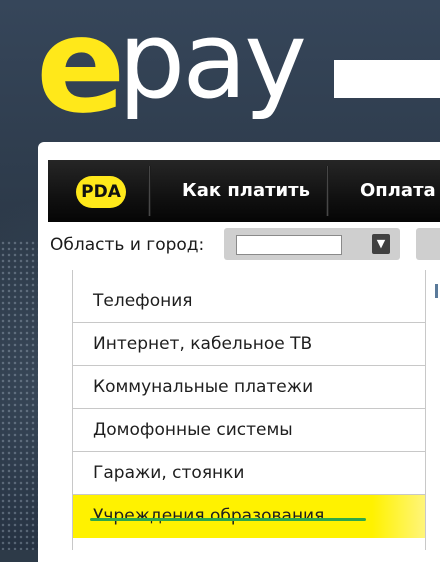 The image size is (440, 562). I want to click on highlight-underline, so click(228, 519).